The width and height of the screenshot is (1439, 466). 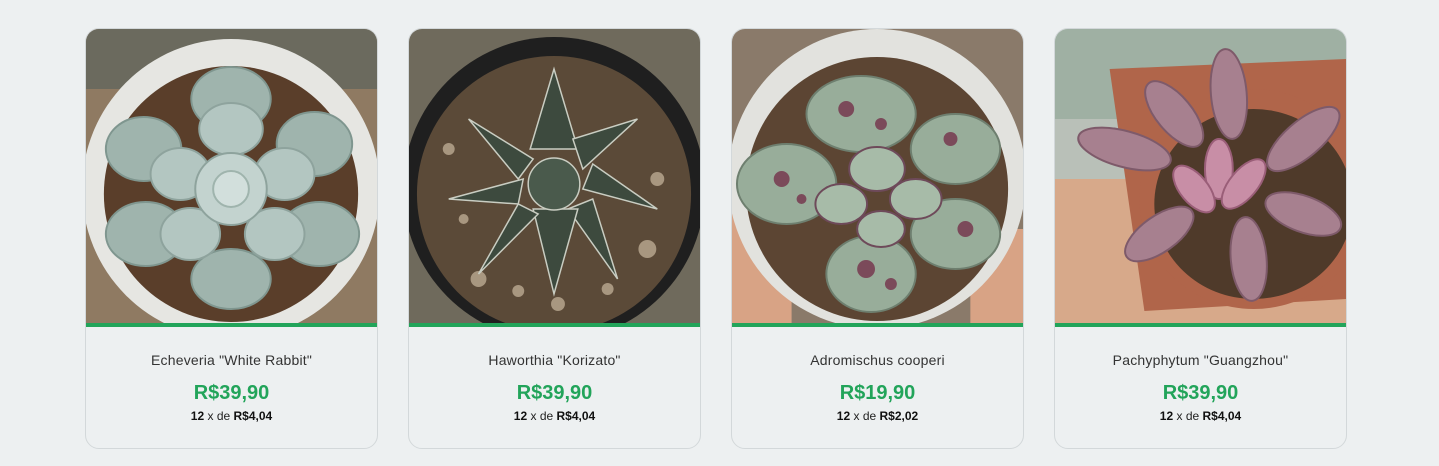 What do you see at coordinates (1200, 360) in the screenshot?
I see `product-name: Pachyphytum "Guangzhou"` at bounding box center [1200, 360].